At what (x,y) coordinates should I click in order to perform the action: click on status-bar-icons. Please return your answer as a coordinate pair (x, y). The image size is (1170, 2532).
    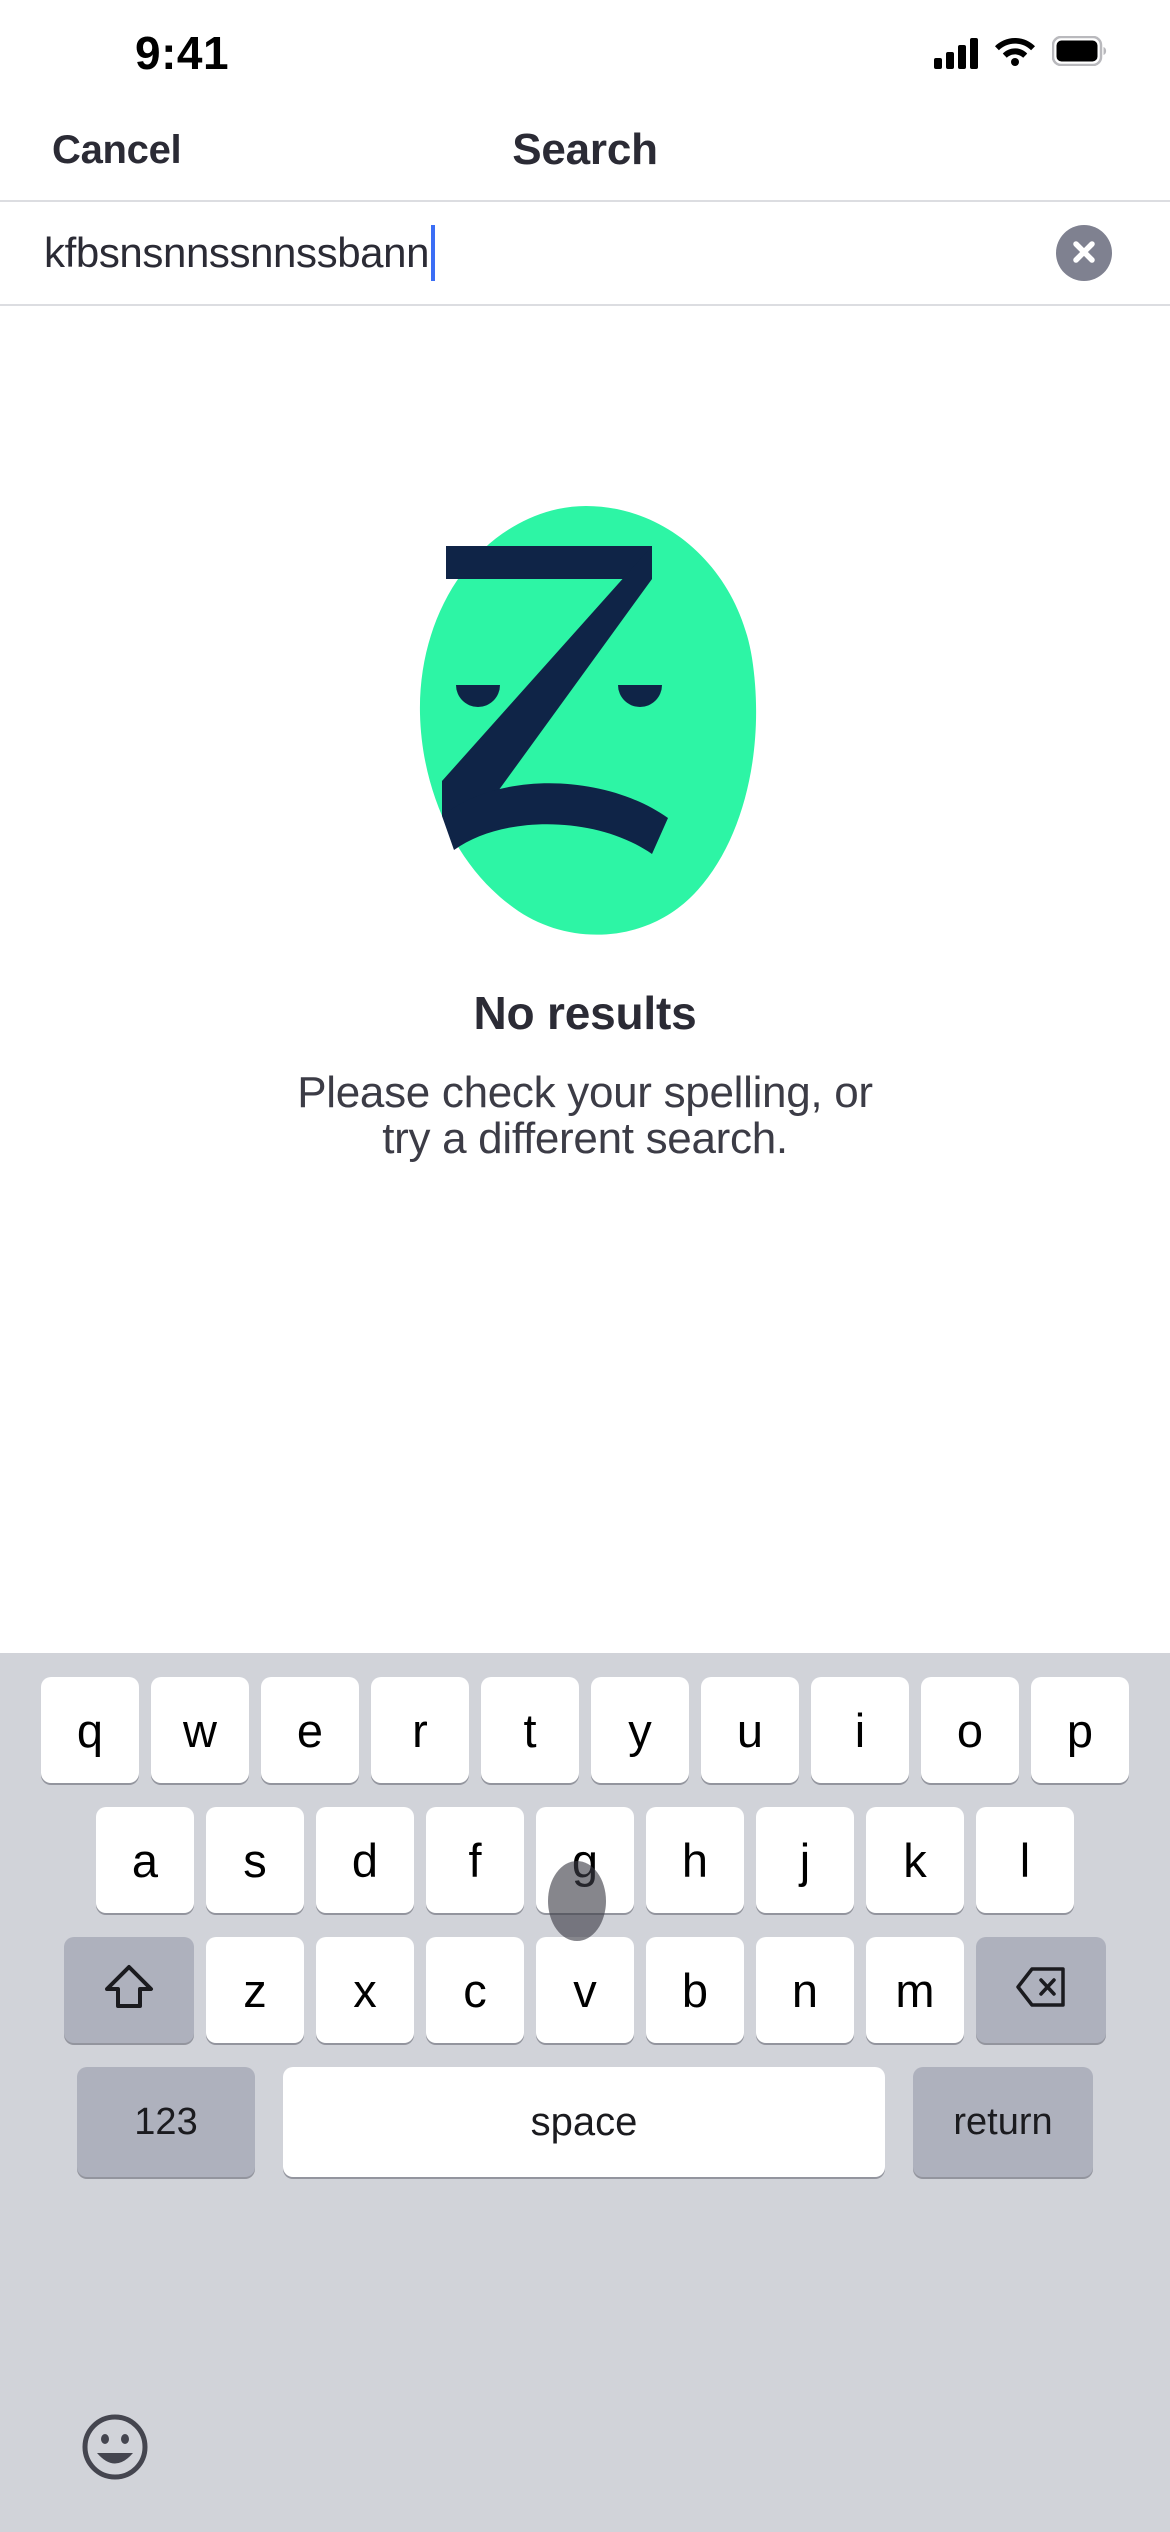
    Looking at the image, I should click on (1021, 53).